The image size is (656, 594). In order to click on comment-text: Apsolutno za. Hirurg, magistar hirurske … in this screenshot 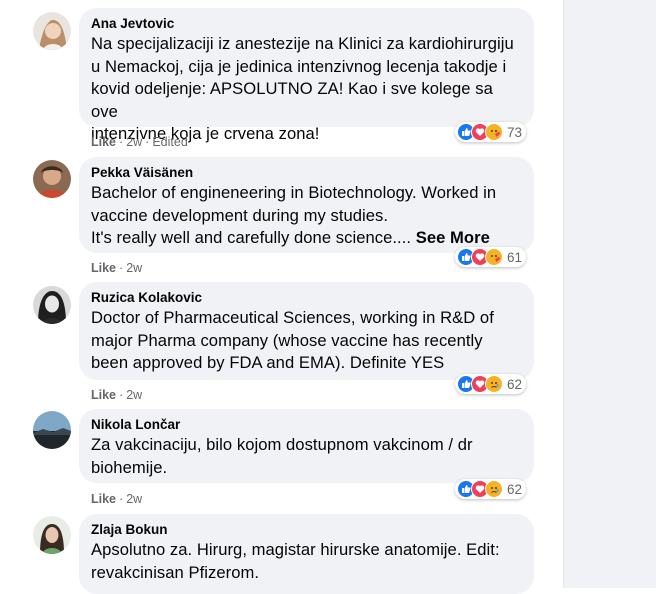, I will do `click(306, 561)`.